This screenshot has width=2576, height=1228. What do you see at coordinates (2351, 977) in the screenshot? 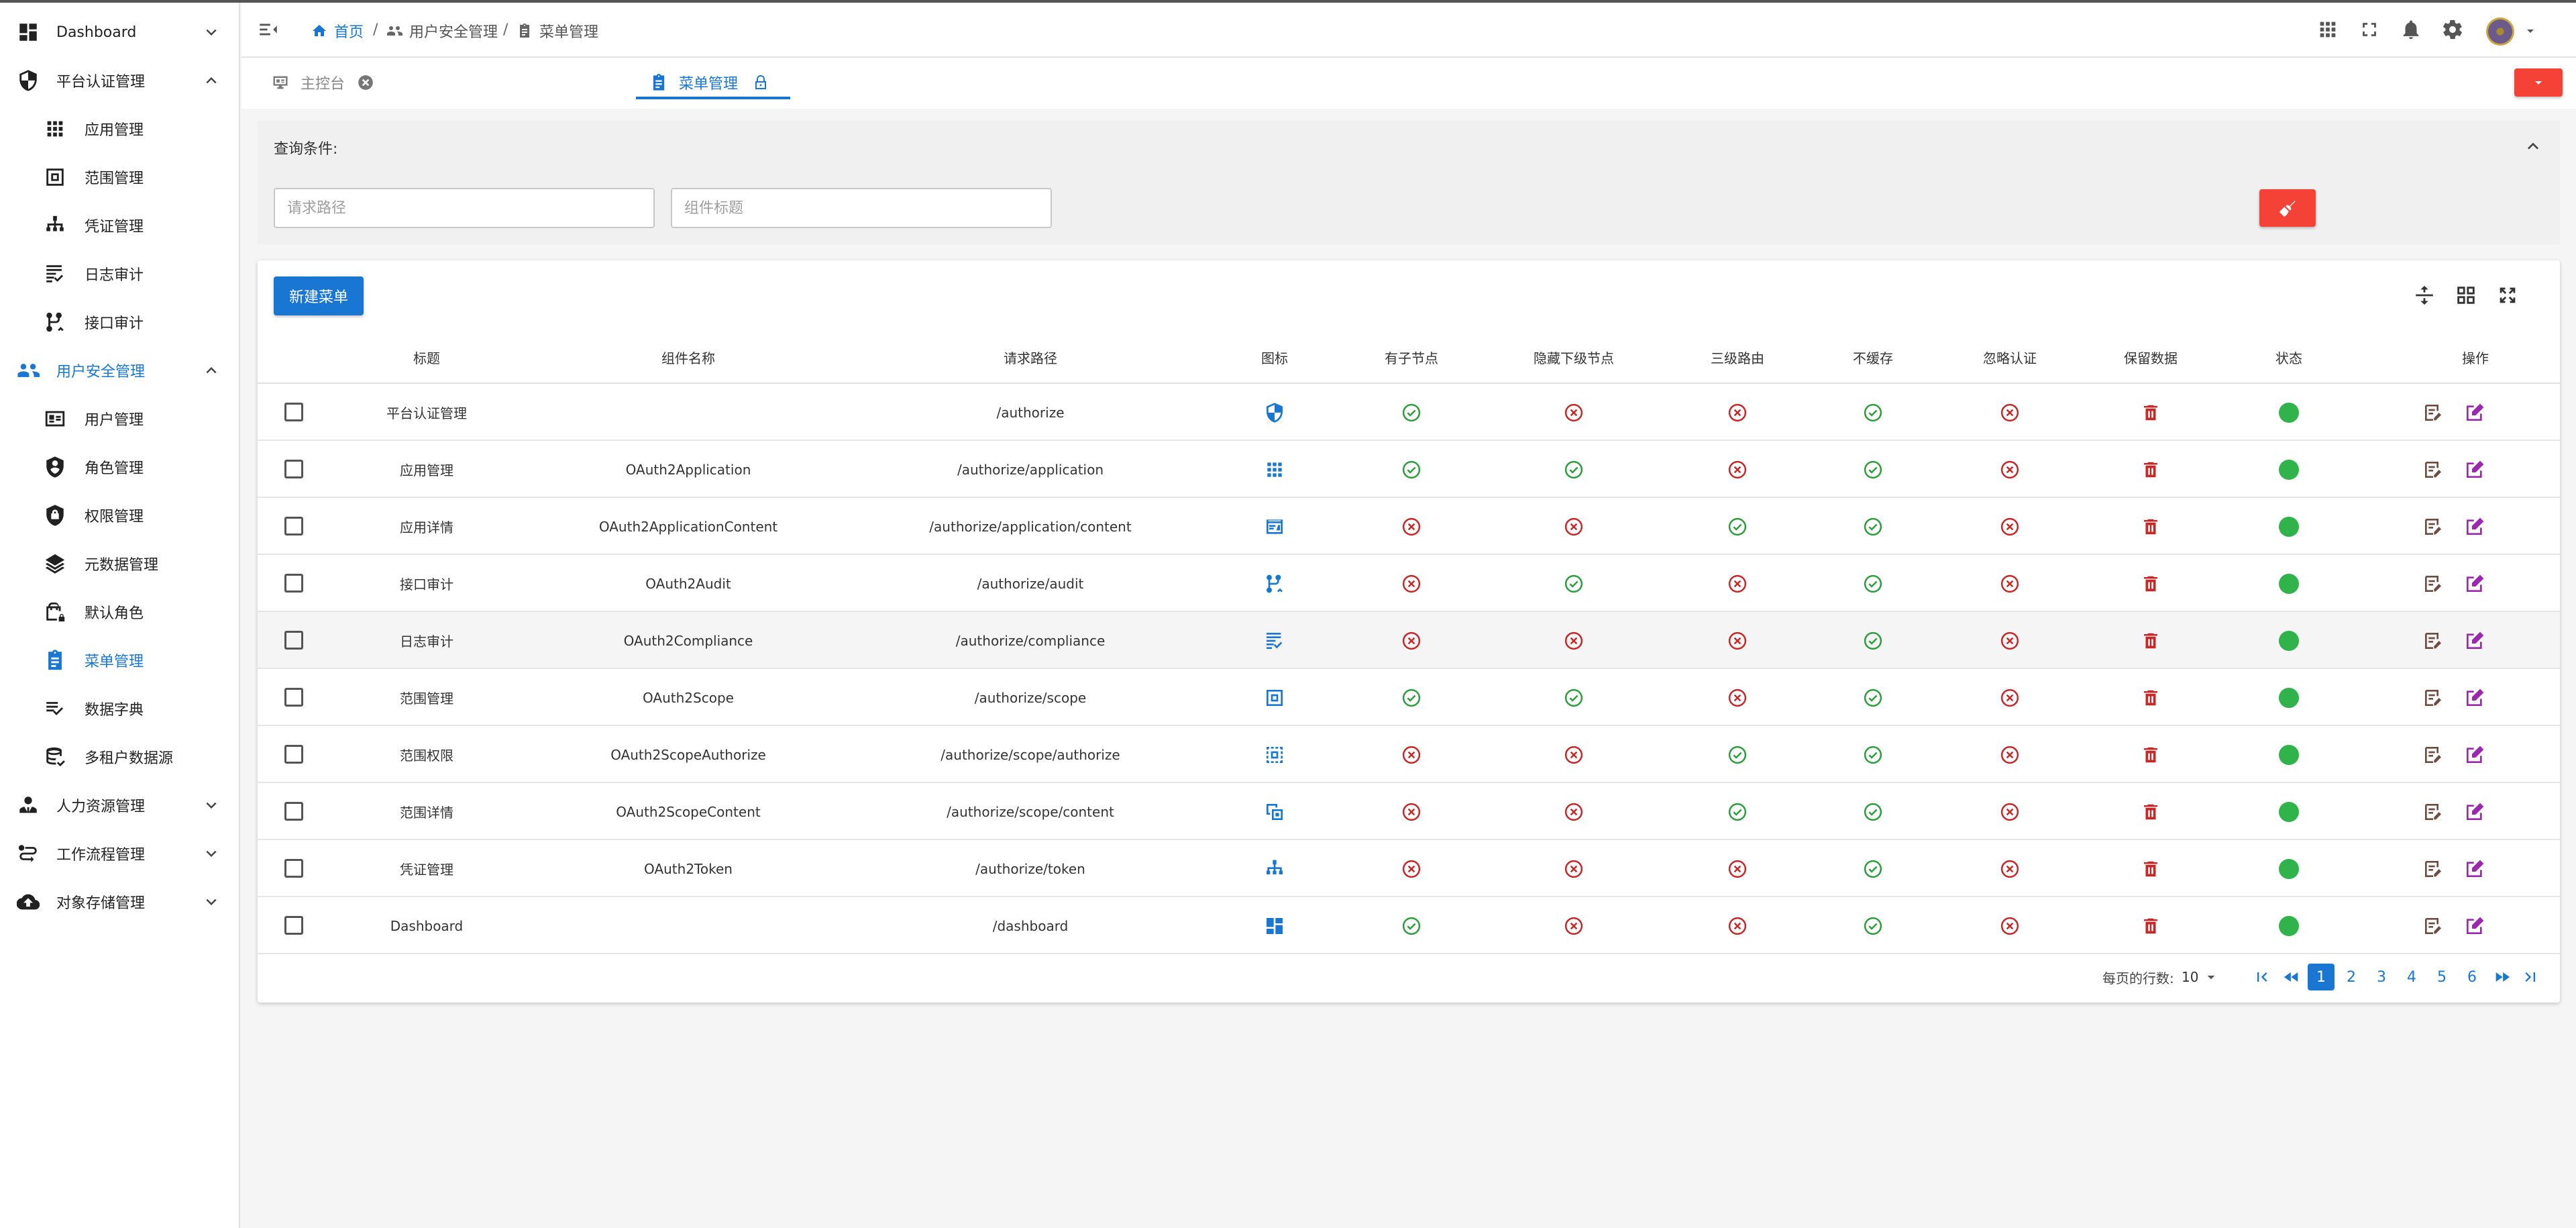
I see `page-button: 2` at bounding box center [2351, 977].